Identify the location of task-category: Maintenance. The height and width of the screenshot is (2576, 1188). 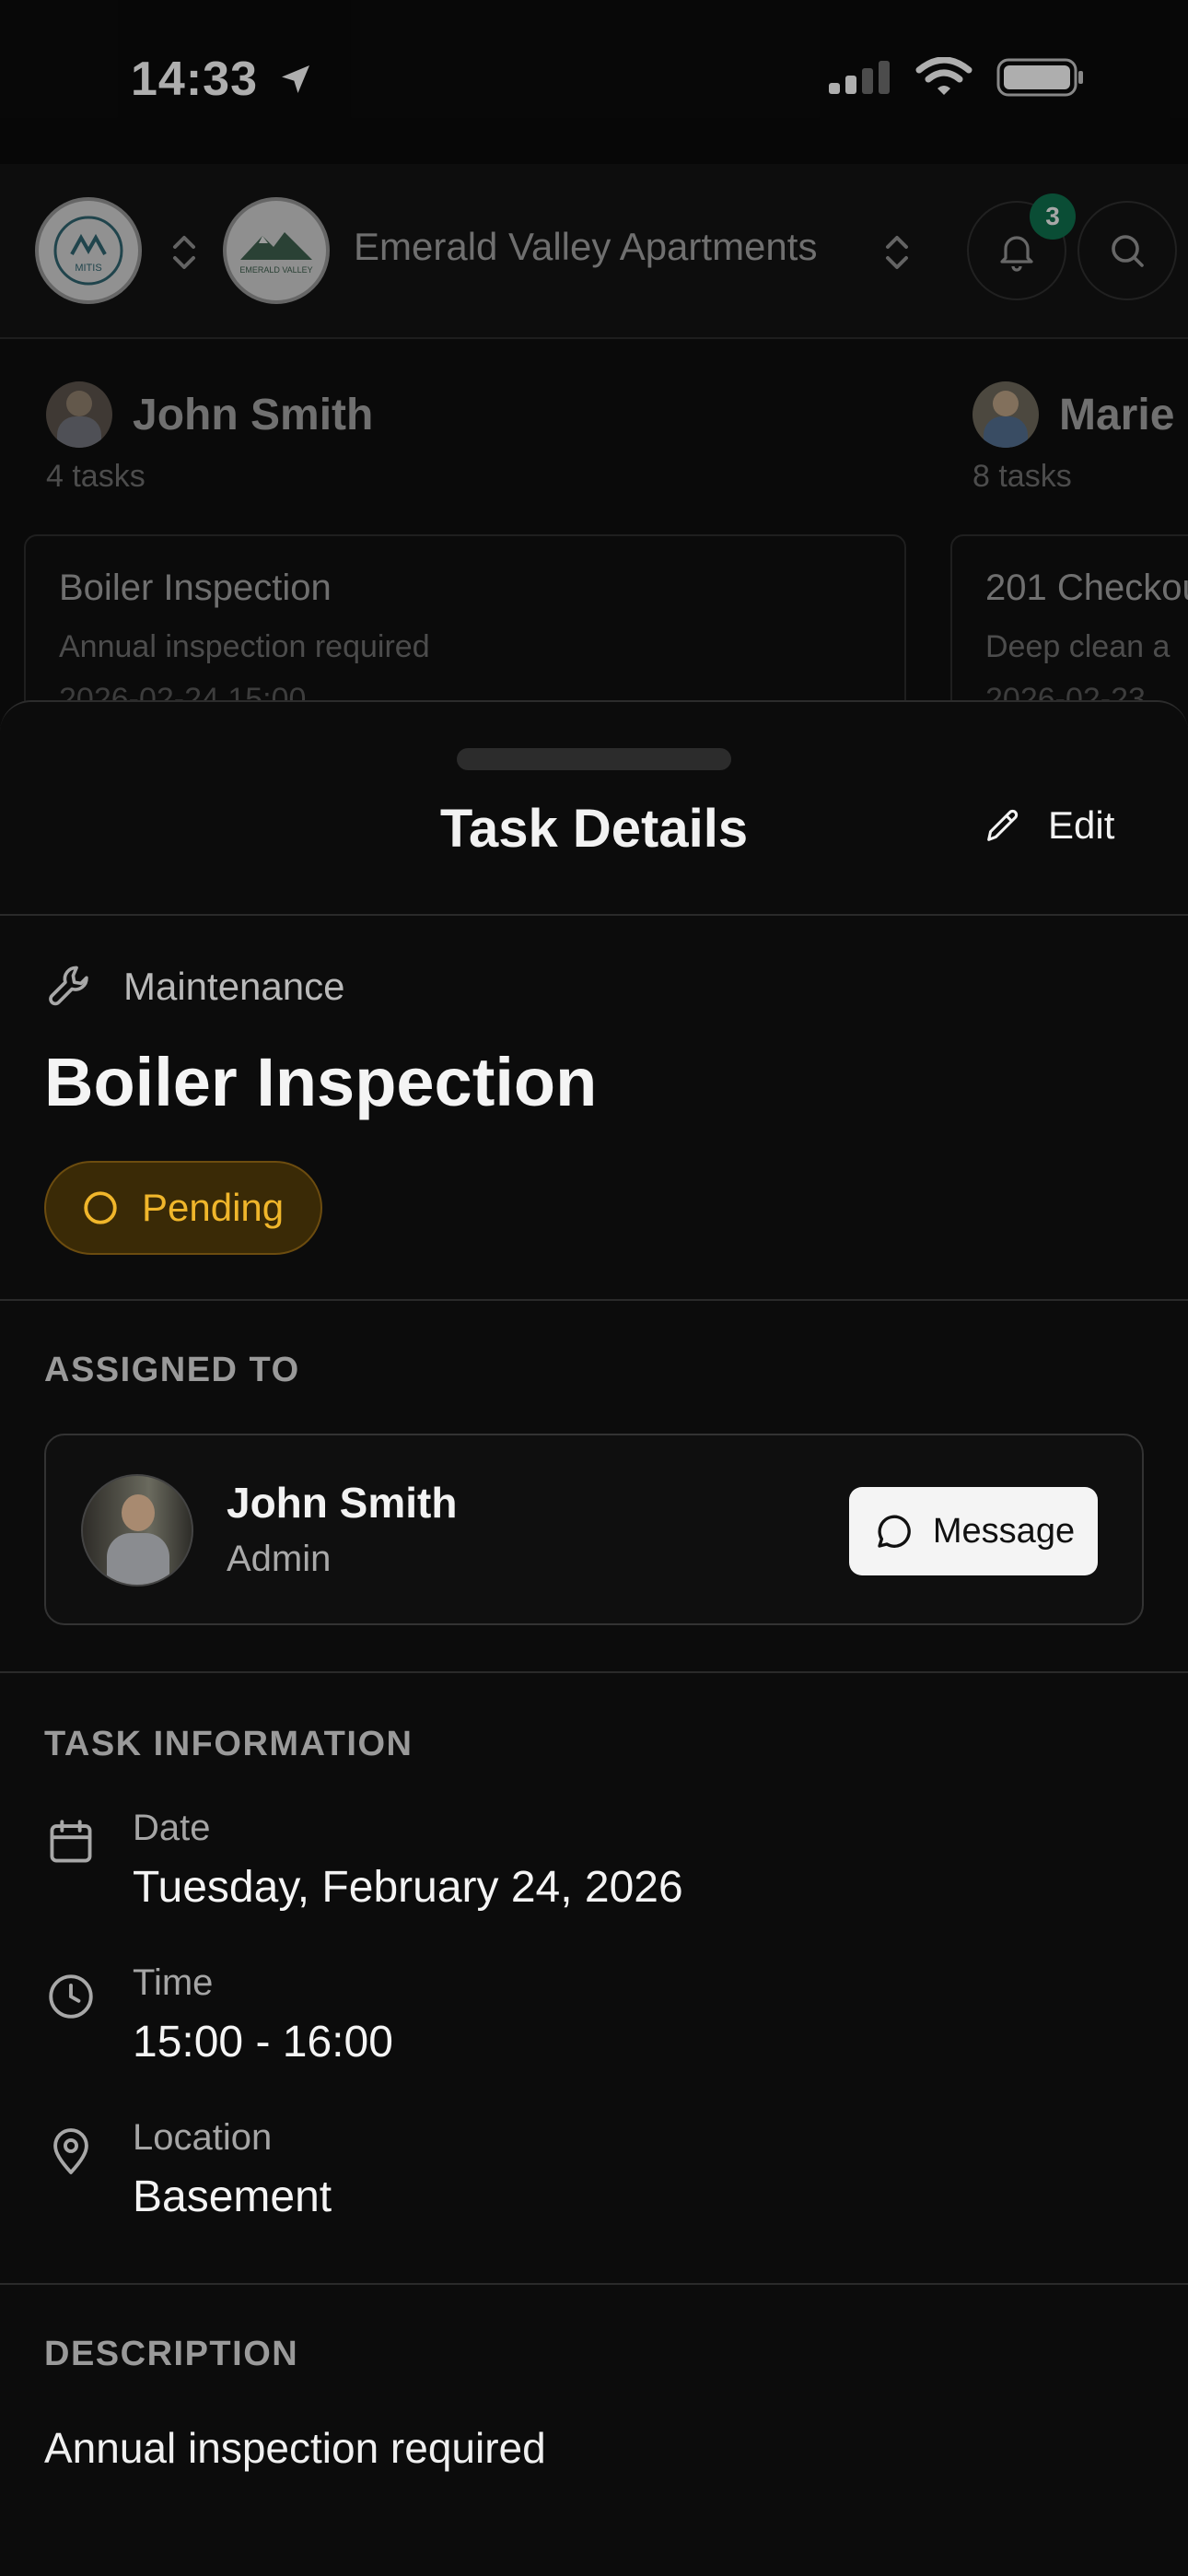
(194, 986).